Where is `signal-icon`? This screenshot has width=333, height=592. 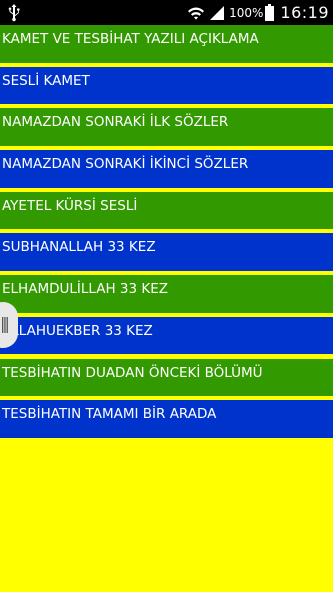 signal-icon is located at coordinates (217, 12).